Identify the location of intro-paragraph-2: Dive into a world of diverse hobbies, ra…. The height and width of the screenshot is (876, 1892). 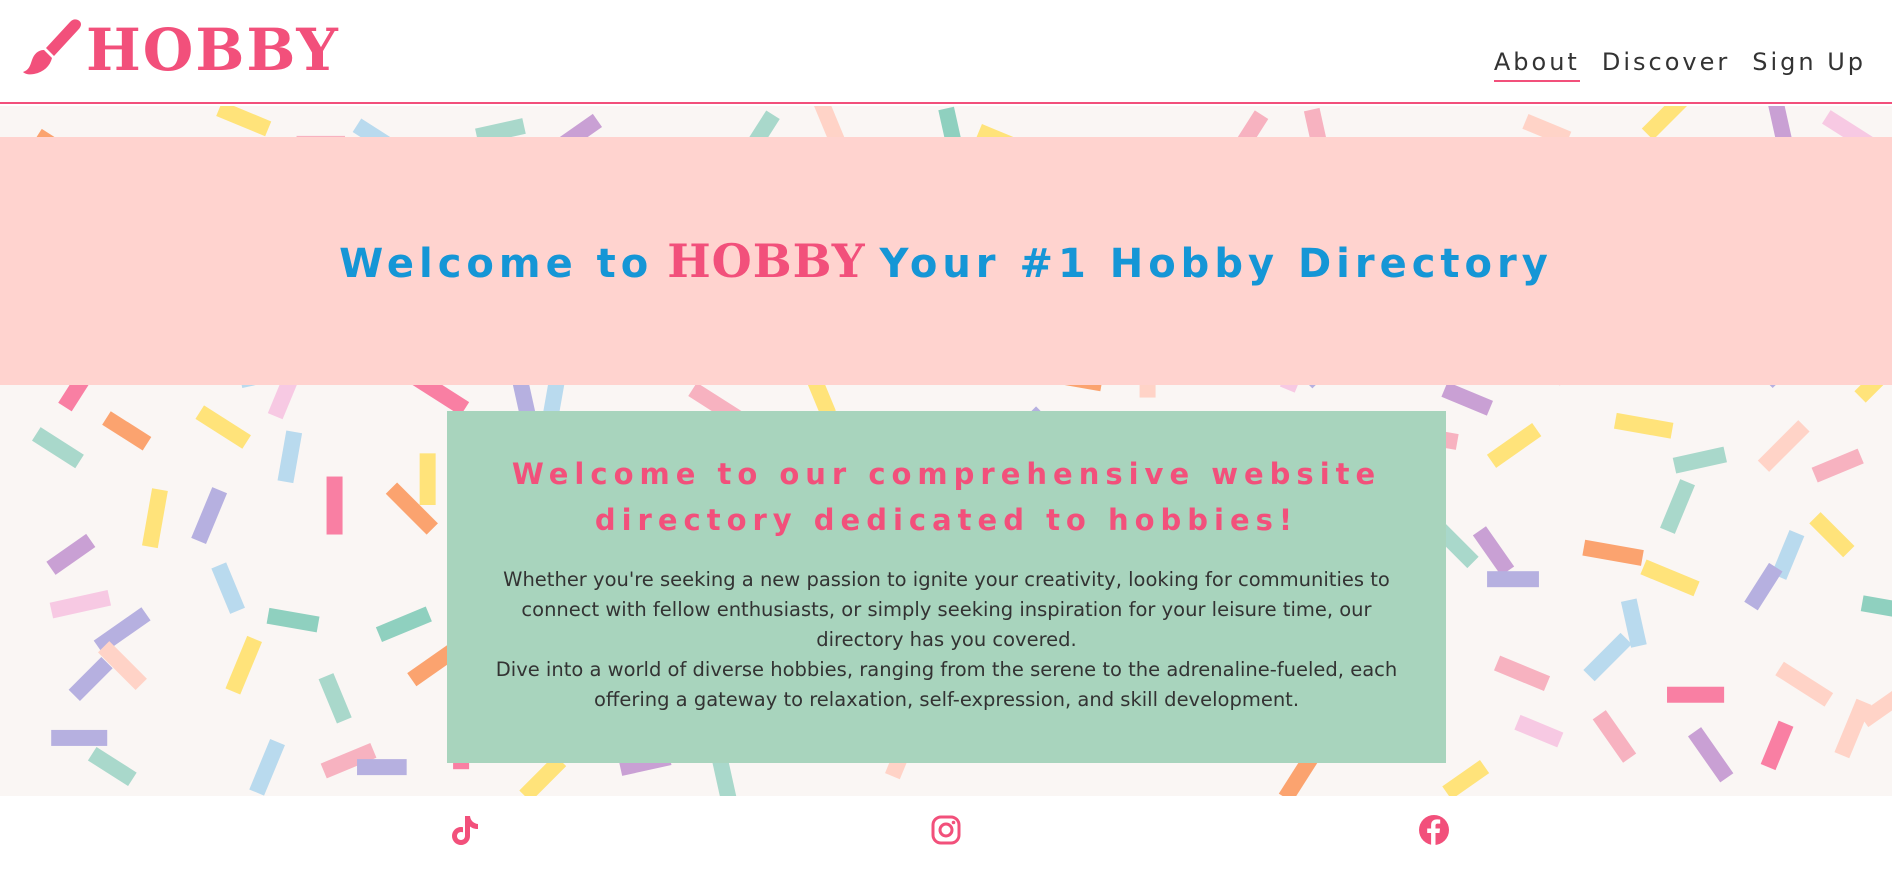
(946, 684).